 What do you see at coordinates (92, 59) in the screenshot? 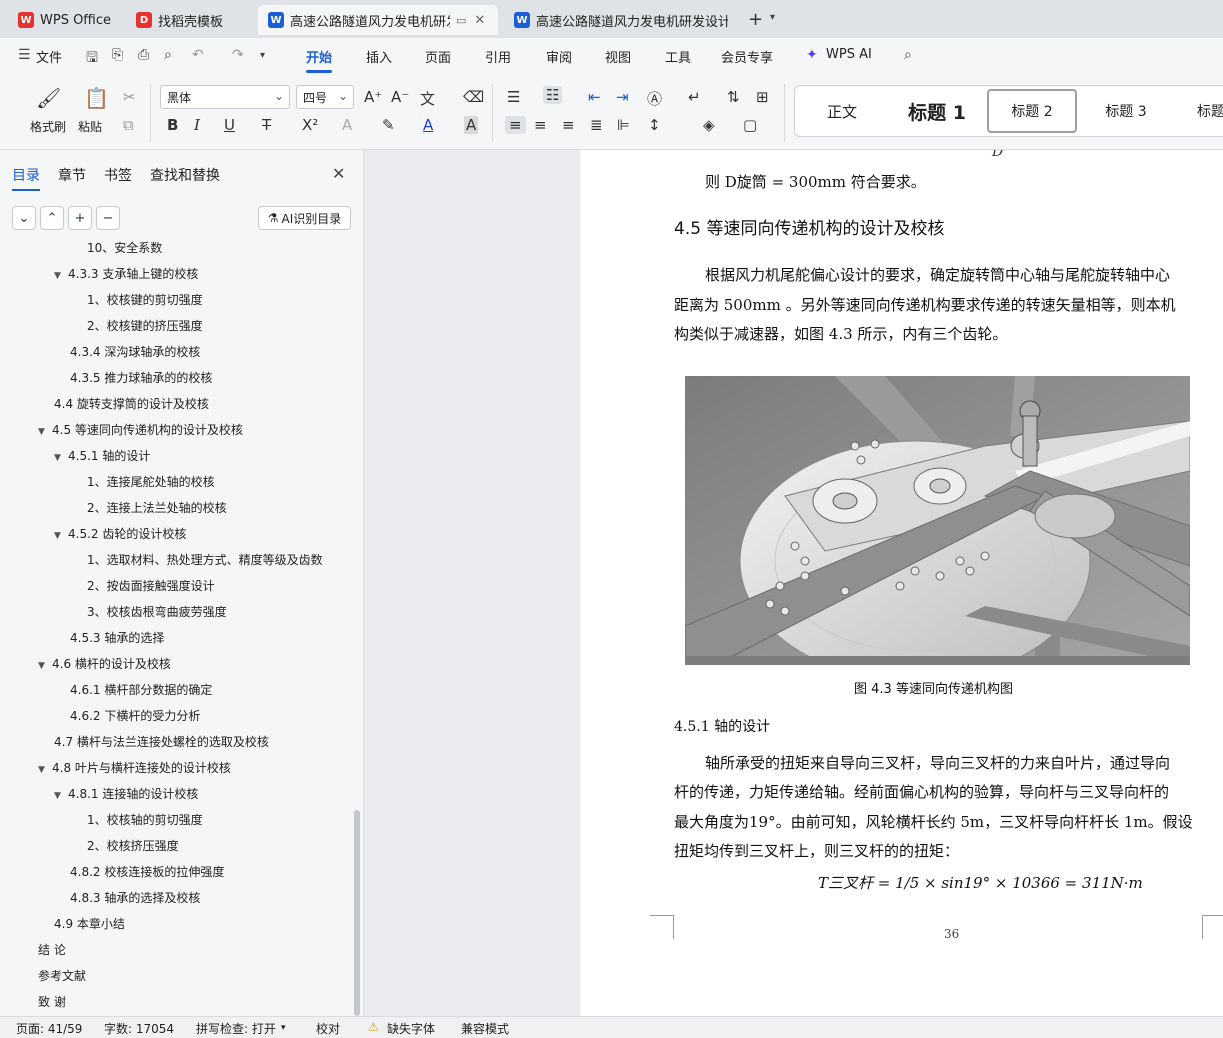
I see `save-icon: 🖫` at bounding box center [92, 59].